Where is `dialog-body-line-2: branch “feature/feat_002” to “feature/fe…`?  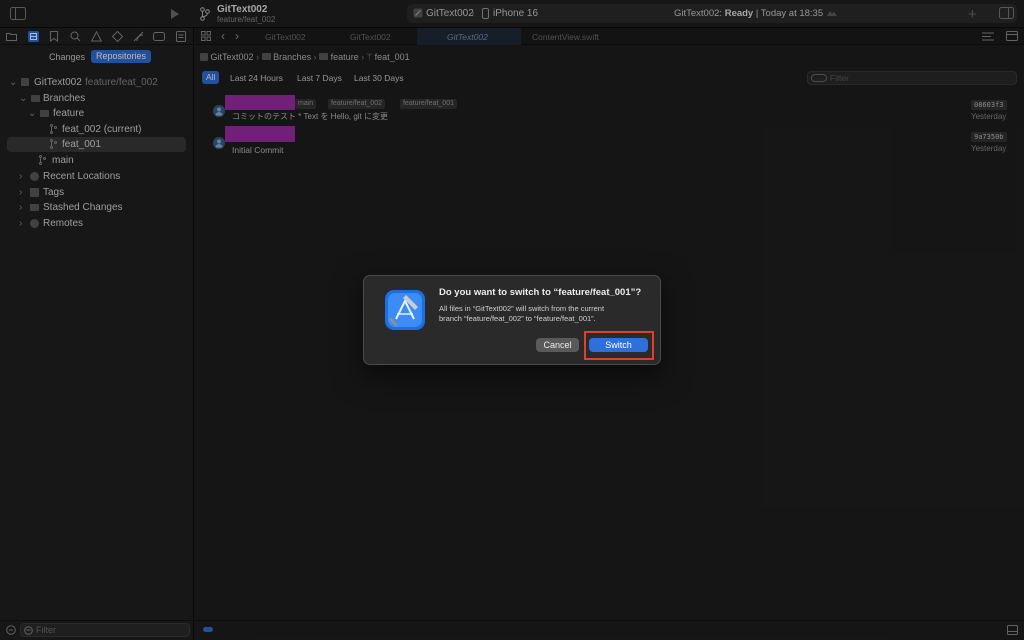 dialog-body-line-2: branch “feature/feat_002” to “feature/fe… is located at coordinates (517, 318).